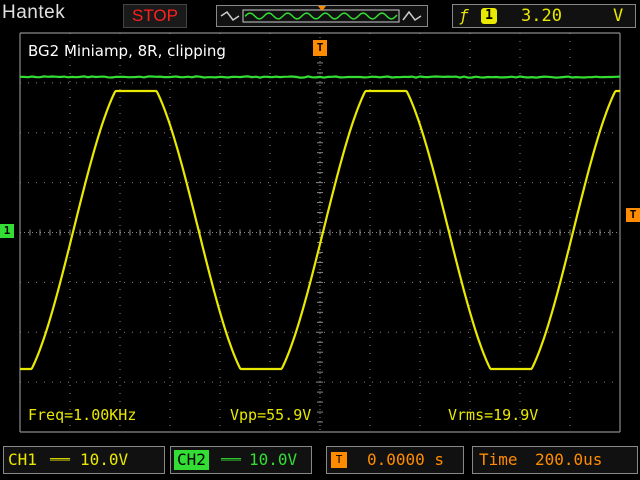  Describe the element at coordinates (618, 16) in the screenshot. I see `trigger-level-unit: V` at that location.